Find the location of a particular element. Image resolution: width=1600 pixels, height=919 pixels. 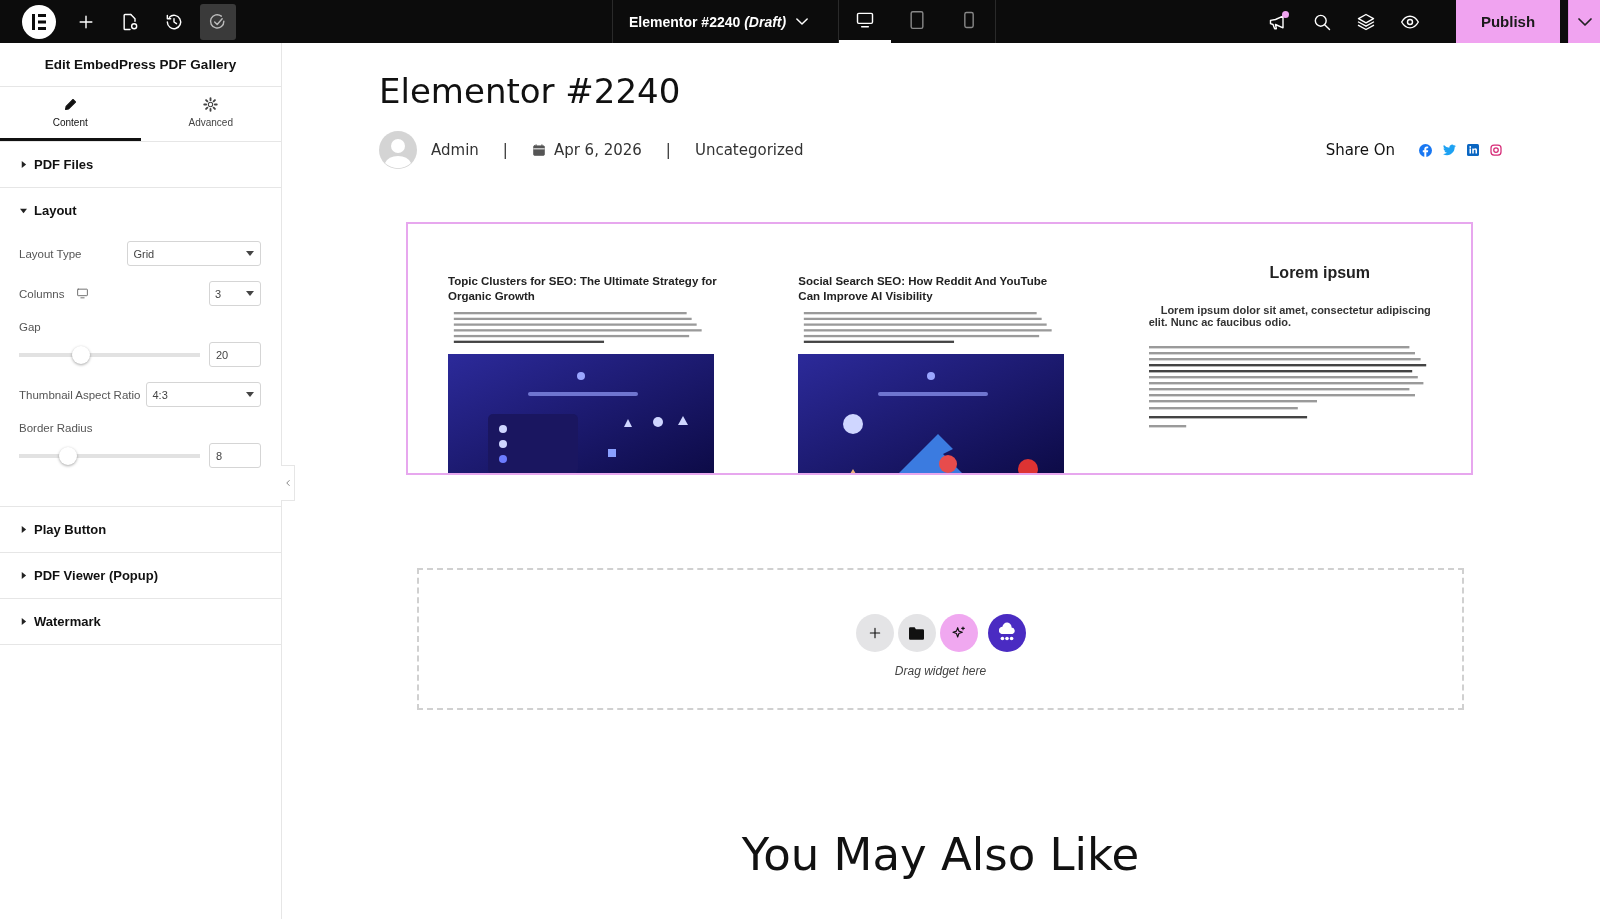

section-header: Watermark is located at coordinates (140, 621).